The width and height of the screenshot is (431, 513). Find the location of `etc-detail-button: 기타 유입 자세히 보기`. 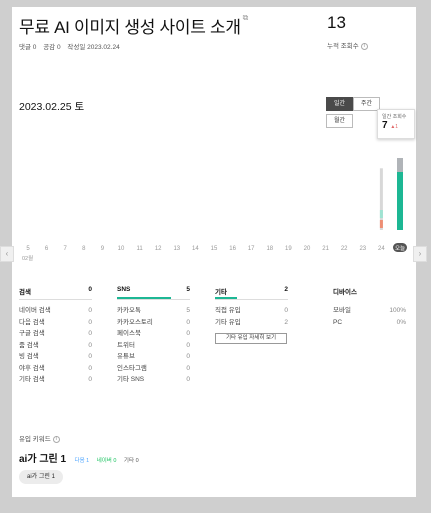

etc-detail-button: 기타 유입 자세히 보기 is located at coordinates (251, 338).